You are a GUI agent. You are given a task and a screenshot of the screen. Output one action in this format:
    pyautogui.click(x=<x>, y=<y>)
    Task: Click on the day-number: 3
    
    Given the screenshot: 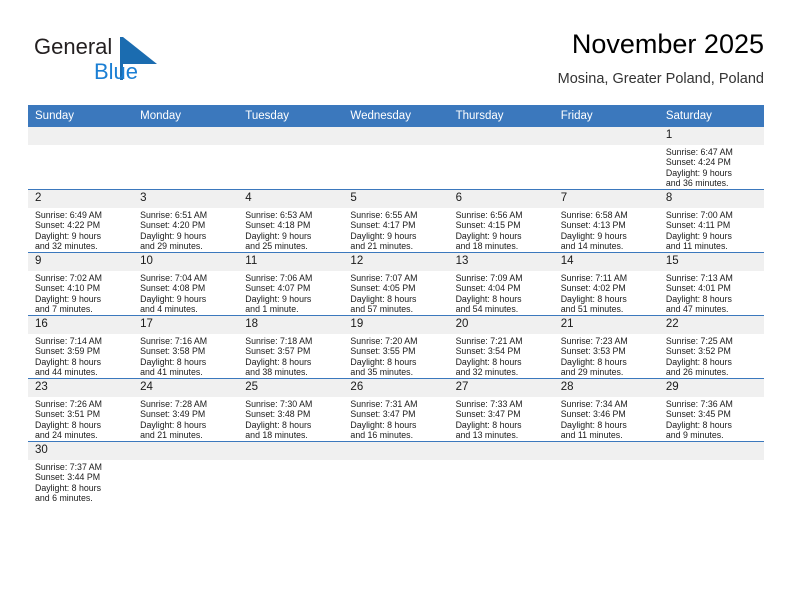 What is the action you would take?
    pyautogui.click(x=186, y=199)
    